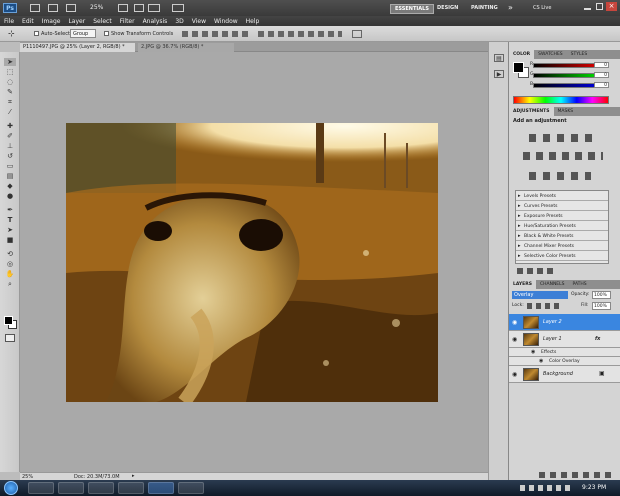 This screenshot has height=496, width=620. What do you see at coordinates (10, 102) in the screenshot?
I see `crop-tool-icon: ⌗` at bounding box center [10, 102].